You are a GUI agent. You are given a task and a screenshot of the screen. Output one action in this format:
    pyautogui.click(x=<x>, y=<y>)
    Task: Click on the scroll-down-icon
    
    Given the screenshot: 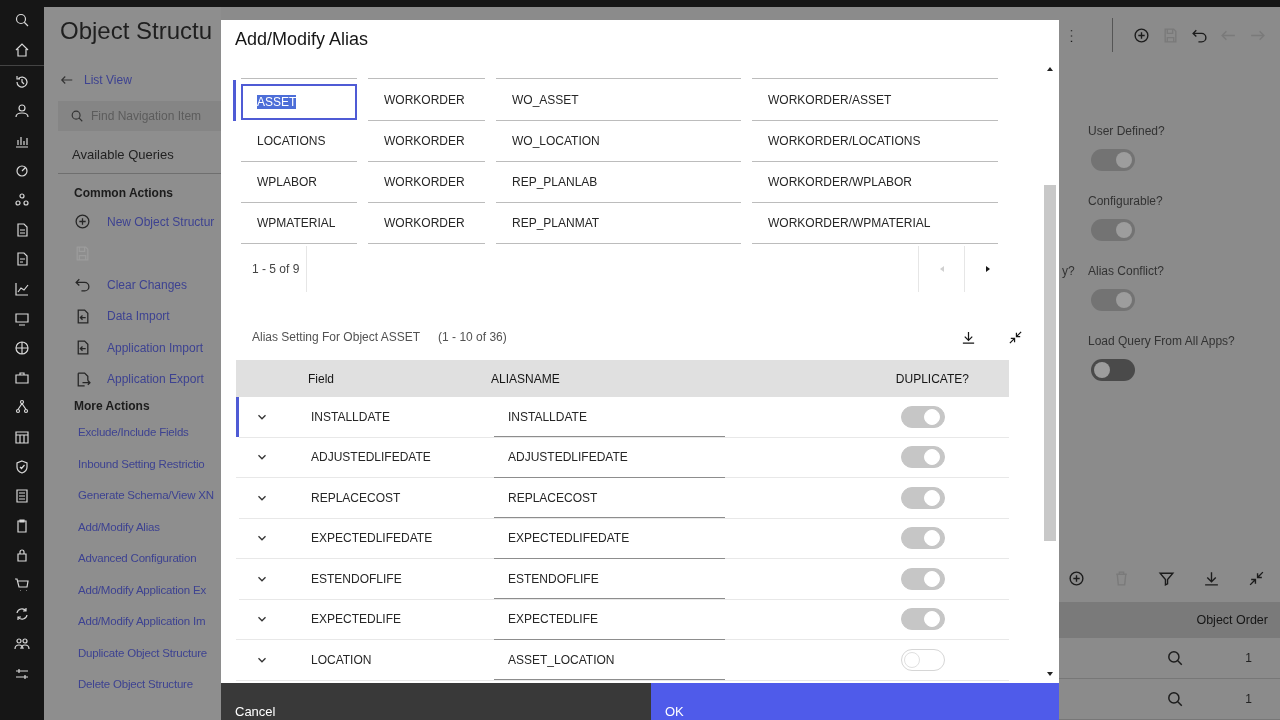 What is the action you would take?
    pyautogui.click(x=1050, y=674)
    